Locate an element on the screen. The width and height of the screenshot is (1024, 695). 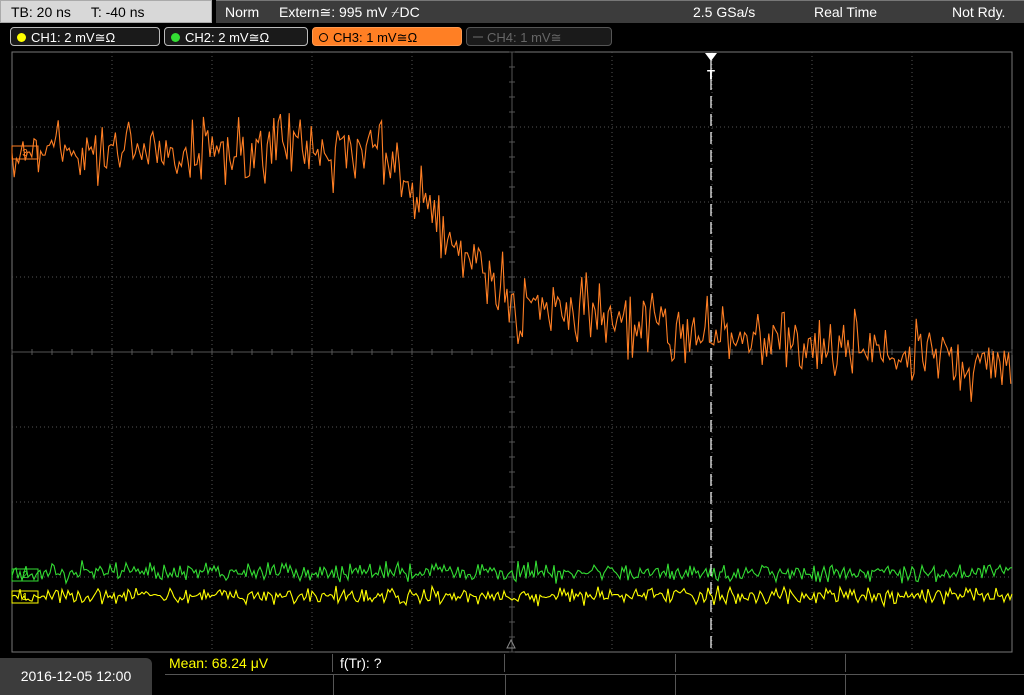
measurement-panel: Mean: 68.24 μV f(Tr): ? is located at coordinates (594, 673).